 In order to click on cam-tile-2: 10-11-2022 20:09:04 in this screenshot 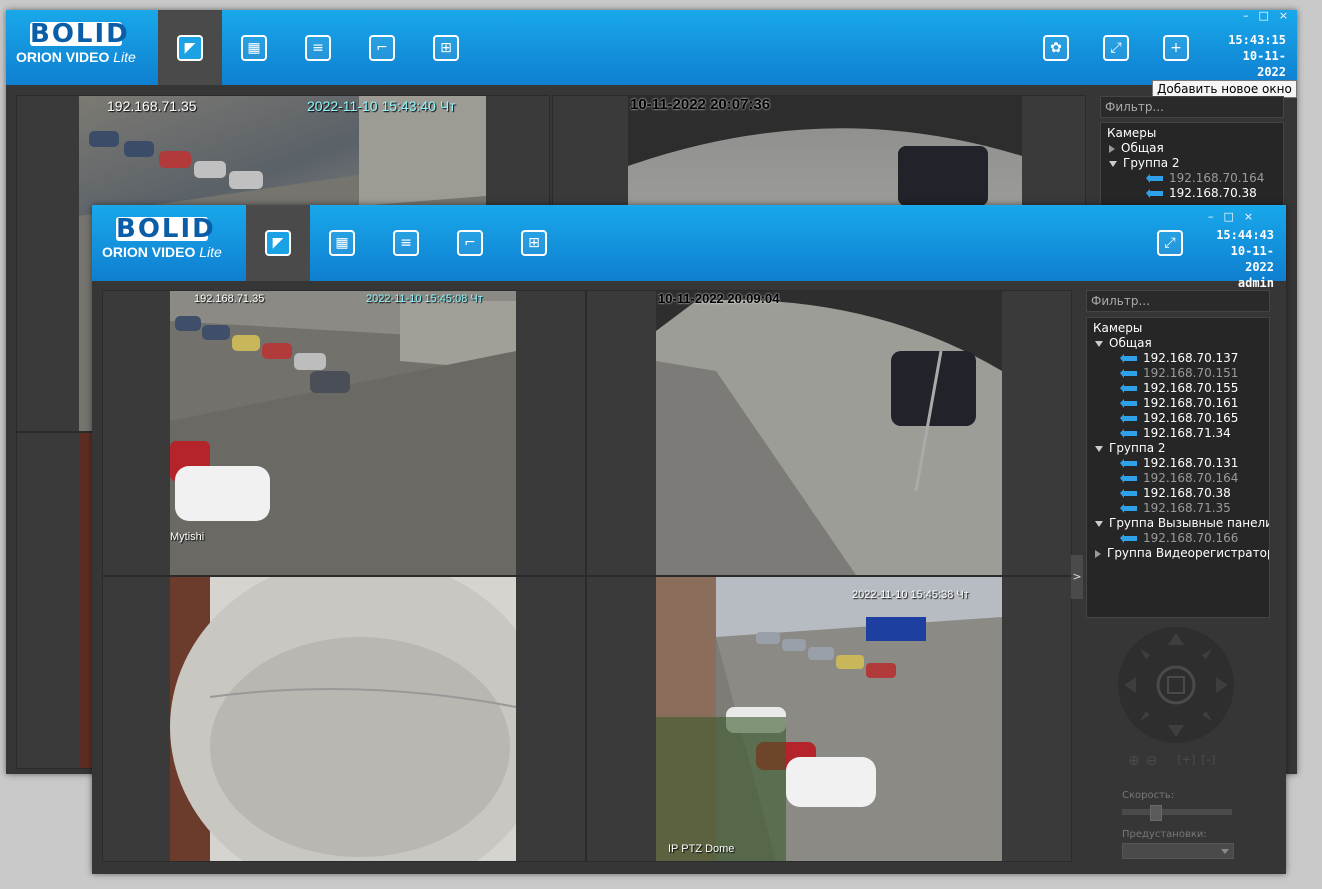, I will do `click(829, 433)`.